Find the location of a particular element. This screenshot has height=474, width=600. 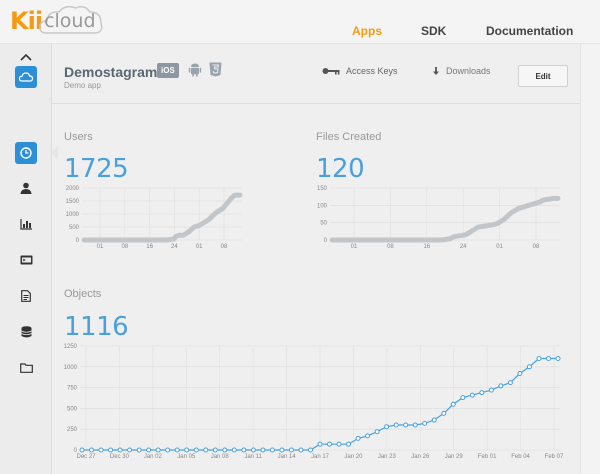

android-icon is located at coordinates (195, 72).